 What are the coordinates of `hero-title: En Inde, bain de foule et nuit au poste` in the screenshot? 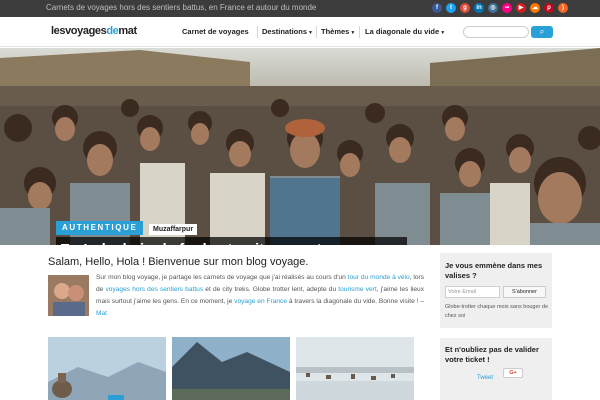 It's located at (231, 241).